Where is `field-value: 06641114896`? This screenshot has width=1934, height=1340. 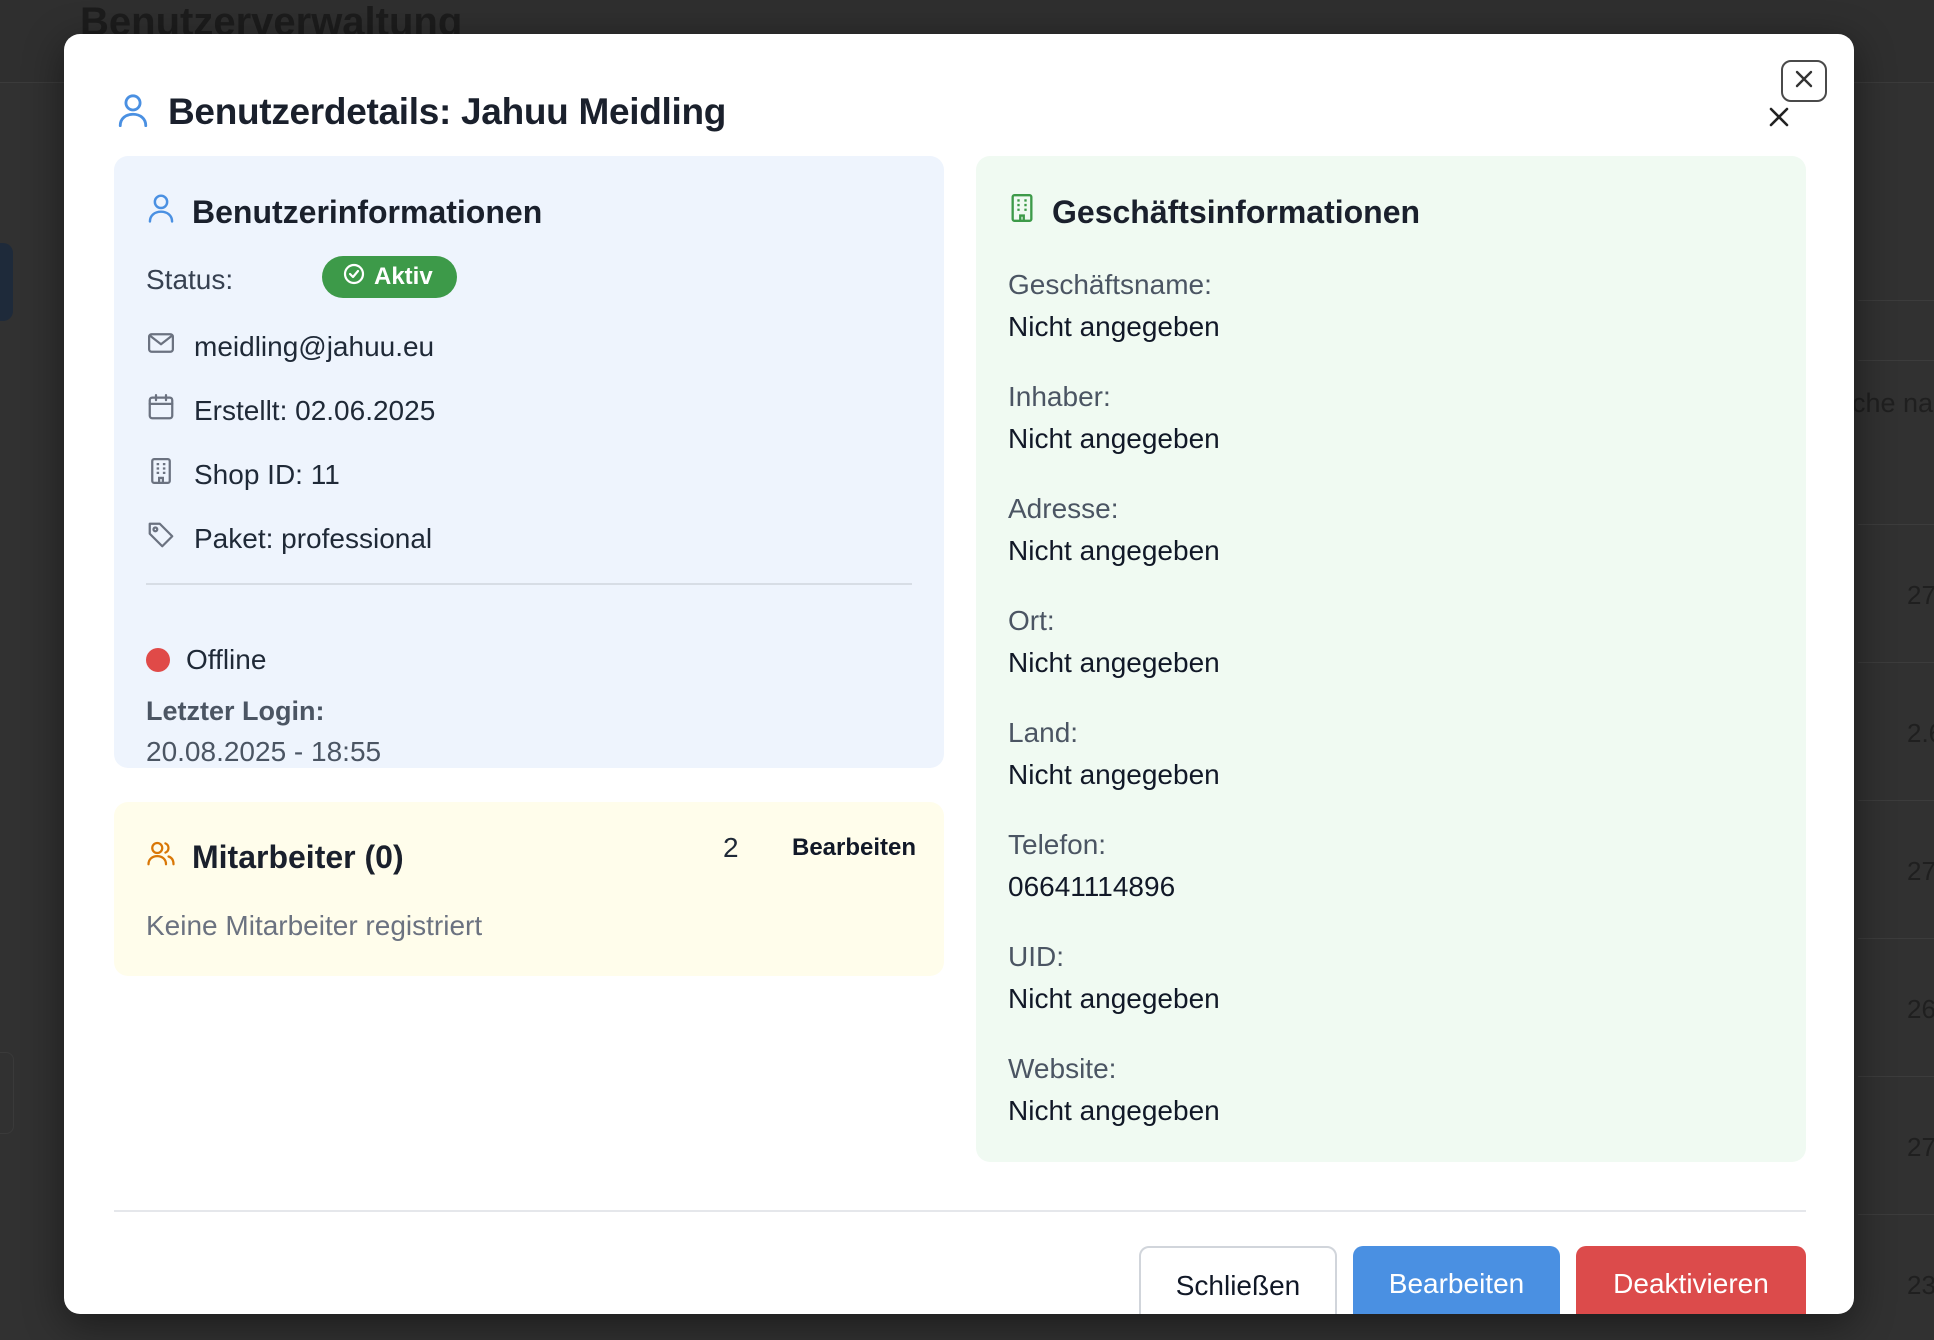 field-value: 06641114896 is located at coordinates (1092, 886).